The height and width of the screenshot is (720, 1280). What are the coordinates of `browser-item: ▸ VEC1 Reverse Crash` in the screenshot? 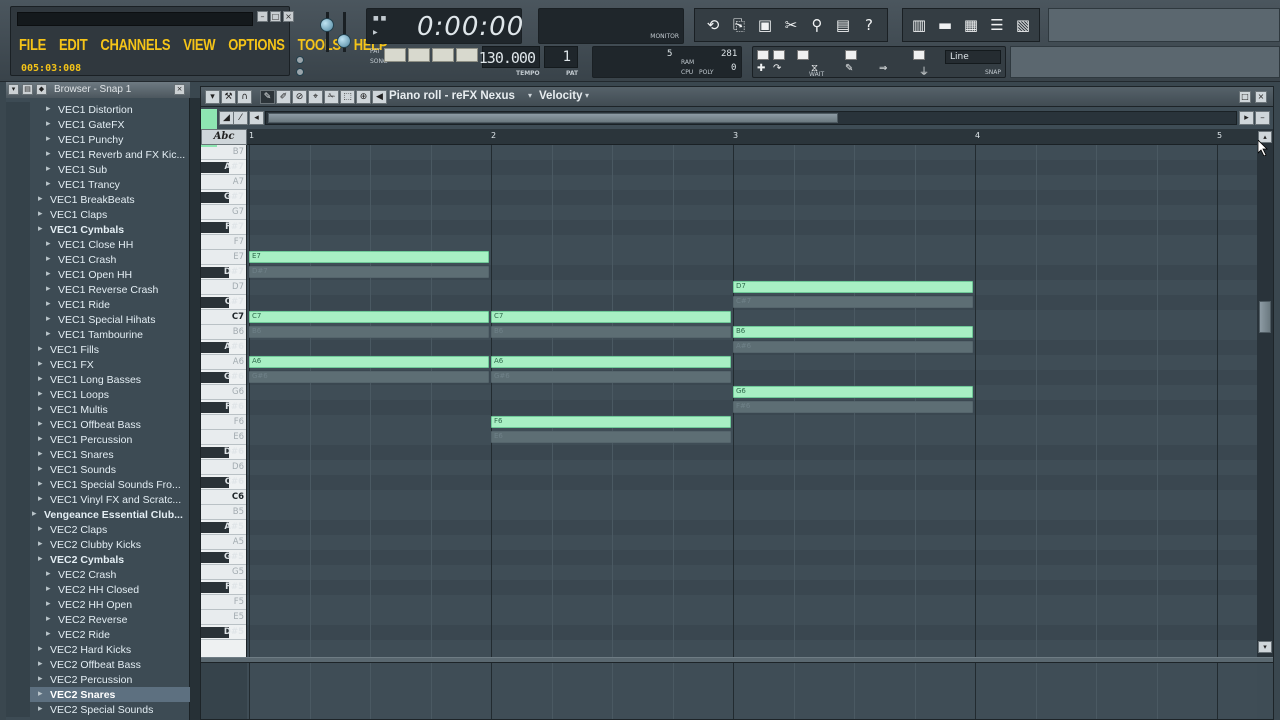 It's located at (98, 289).